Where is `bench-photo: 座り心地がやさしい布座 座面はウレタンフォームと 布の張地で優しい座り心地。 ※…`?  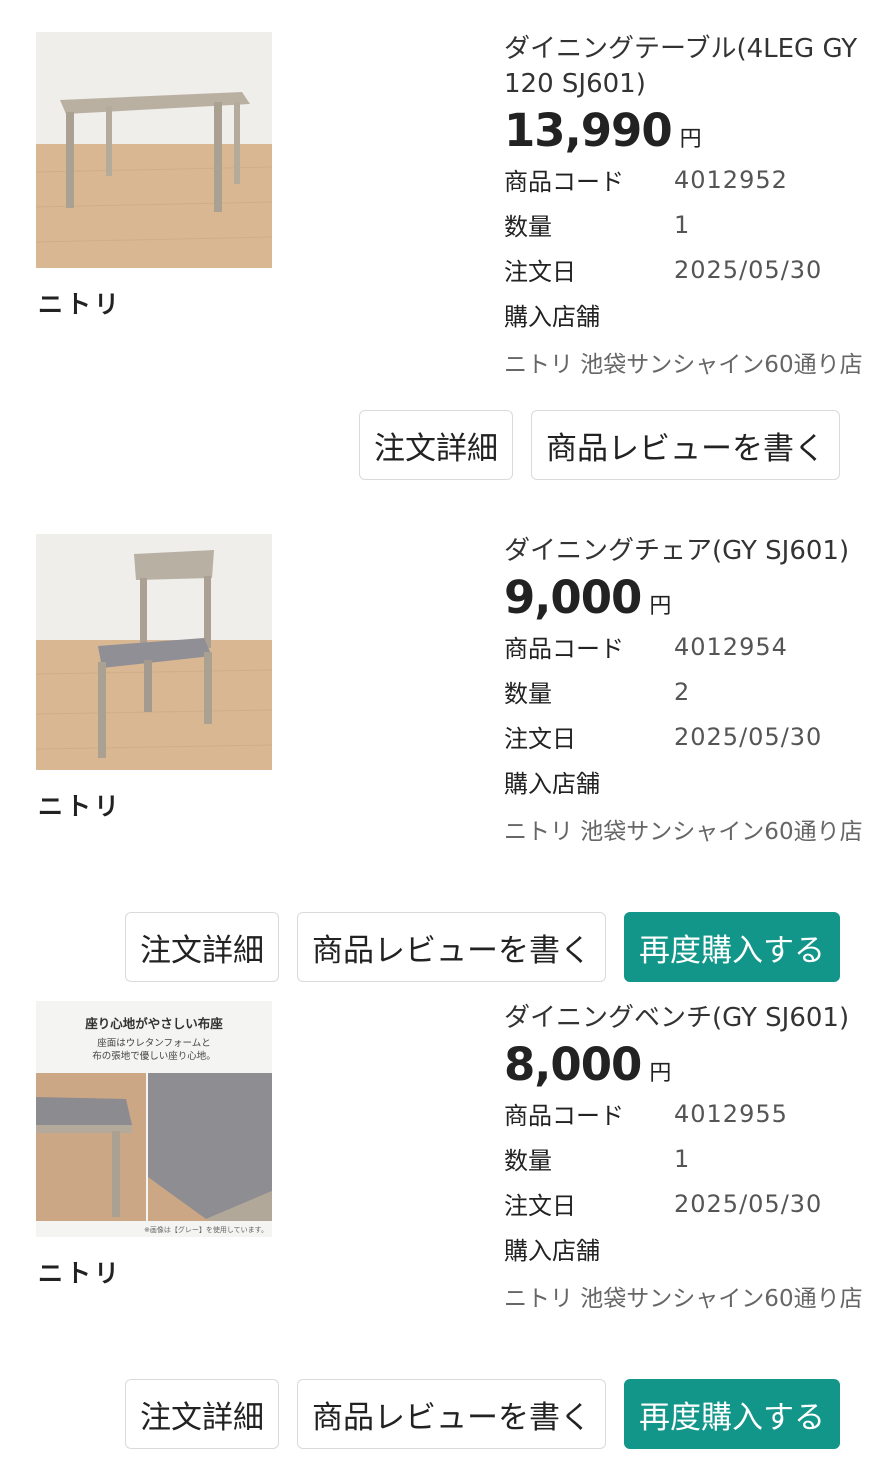 bench-photo: 座り心地がやさしい布座 座面はウレタンフォームと 布の張地で優しい座り心地。 ※… is located at coordinates (154, 1119).